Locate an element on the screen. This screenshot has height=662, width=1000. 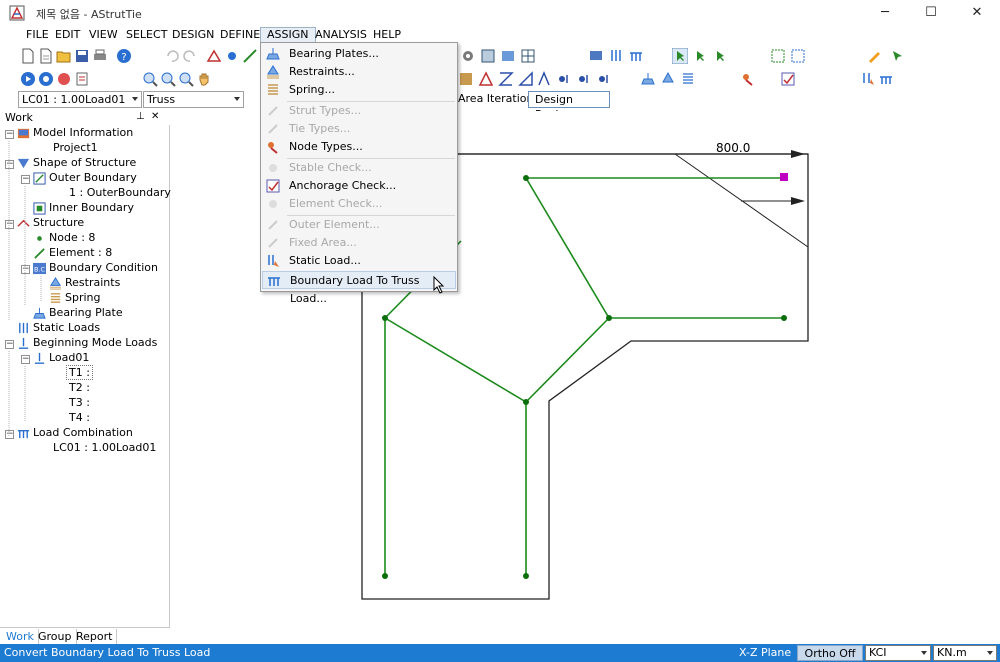
display-icon is located at coordinates (596, 56).